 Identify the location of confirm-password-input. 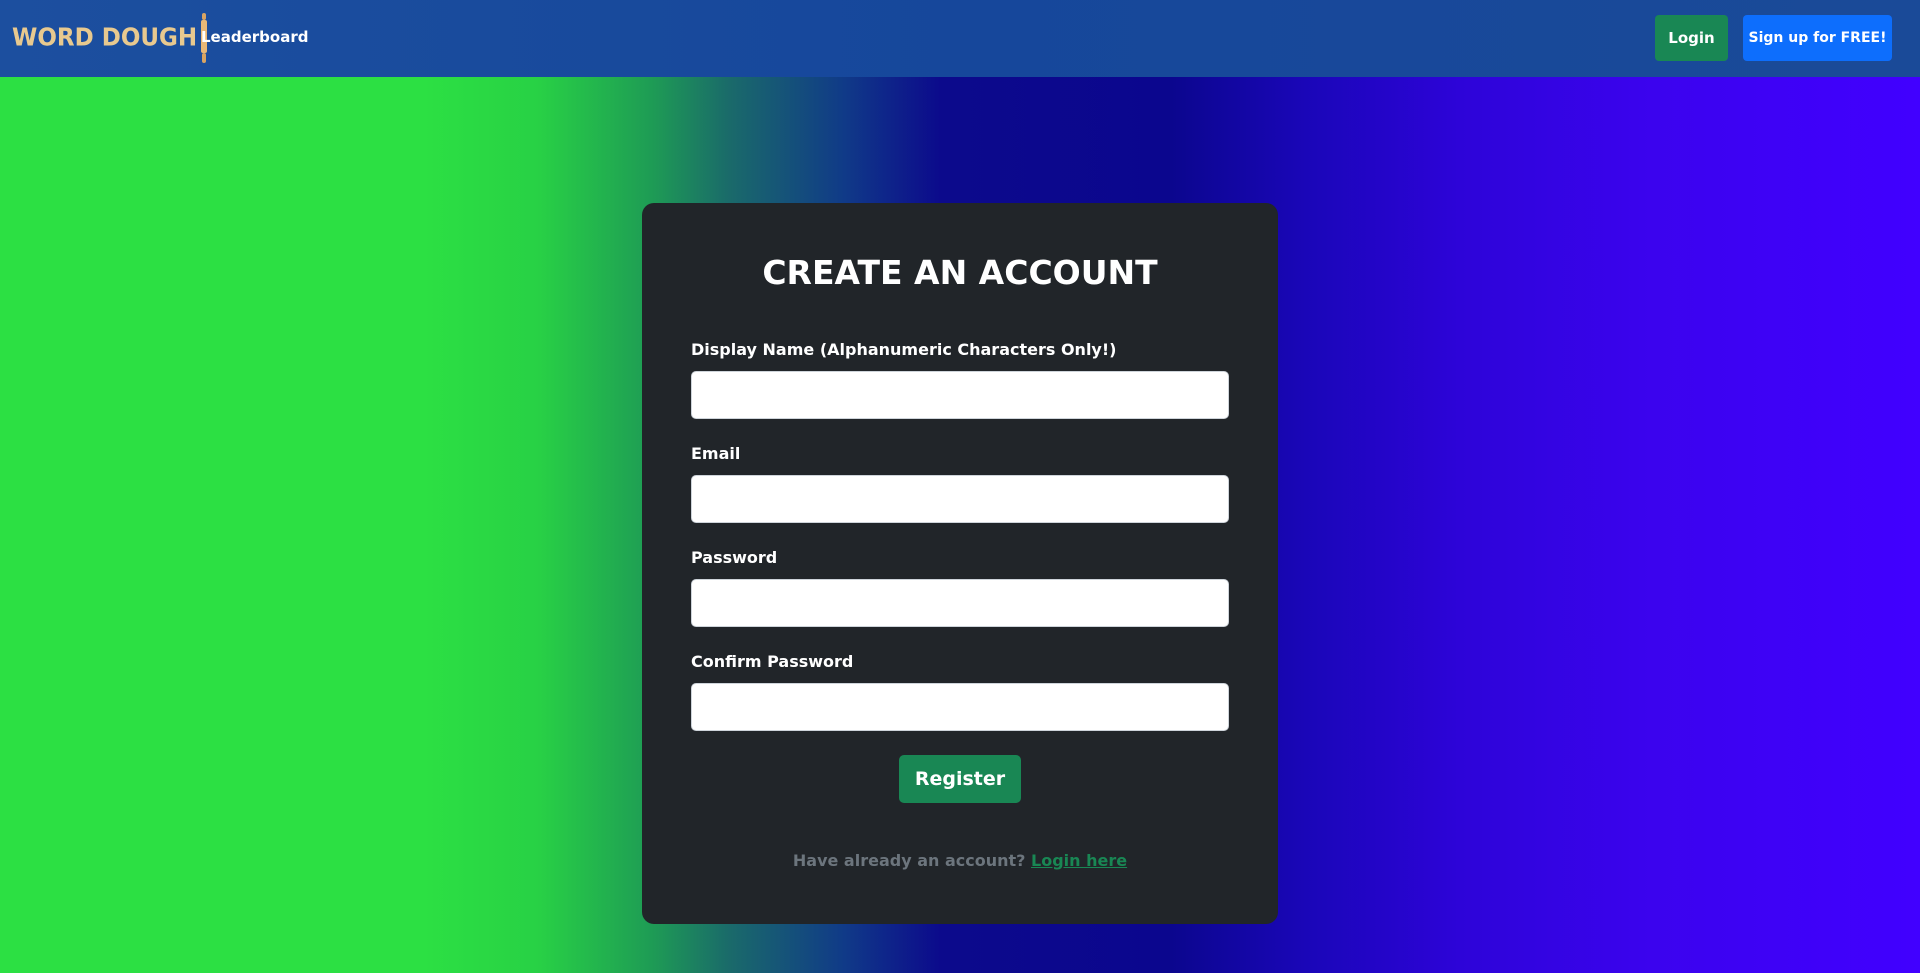
(960, 707).